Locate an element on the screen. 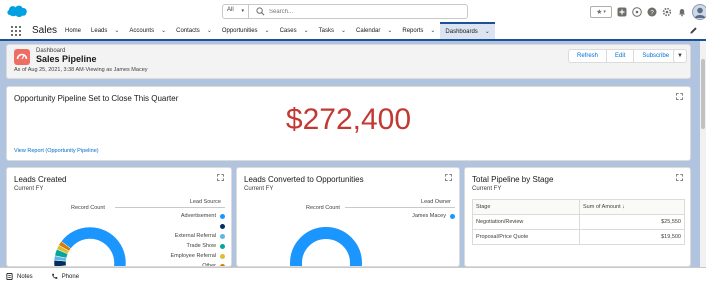  legend-item: Employee Referral is located at coordinates (170, 256).